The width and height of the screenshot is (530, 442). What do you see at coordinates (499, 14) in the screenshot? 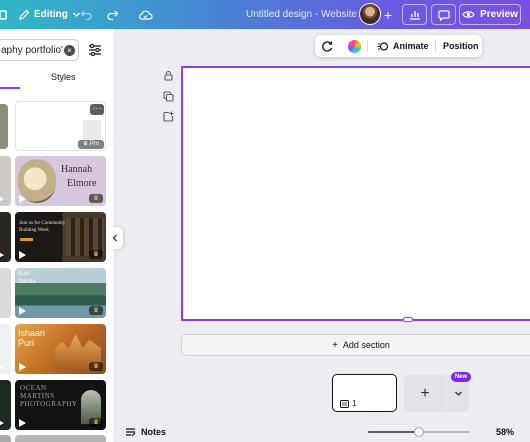
I see `preview-label: Preview` at bounding box center [499, 14].